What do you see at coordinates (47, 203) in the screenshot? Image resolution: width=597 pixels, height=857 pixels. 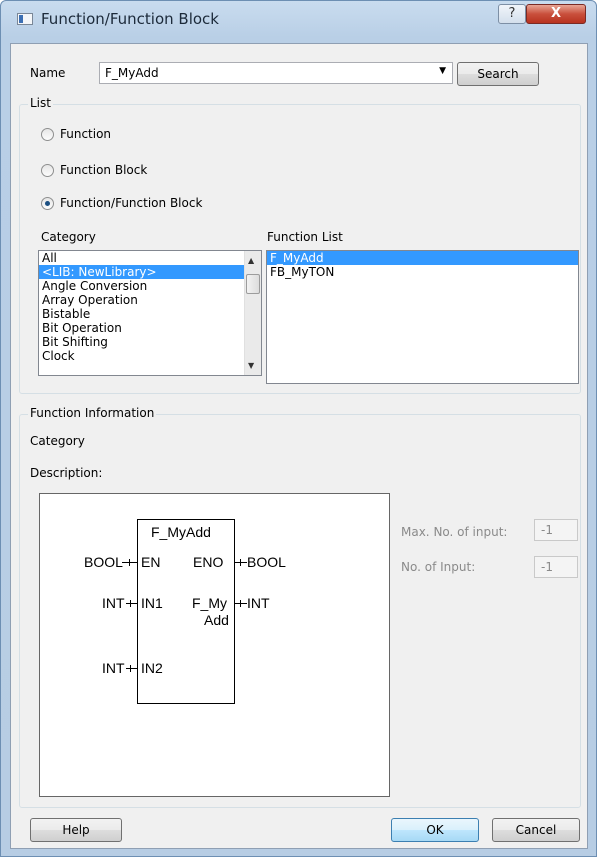 I see `radio-function-function-block-button` at bounding box center [47, 203].